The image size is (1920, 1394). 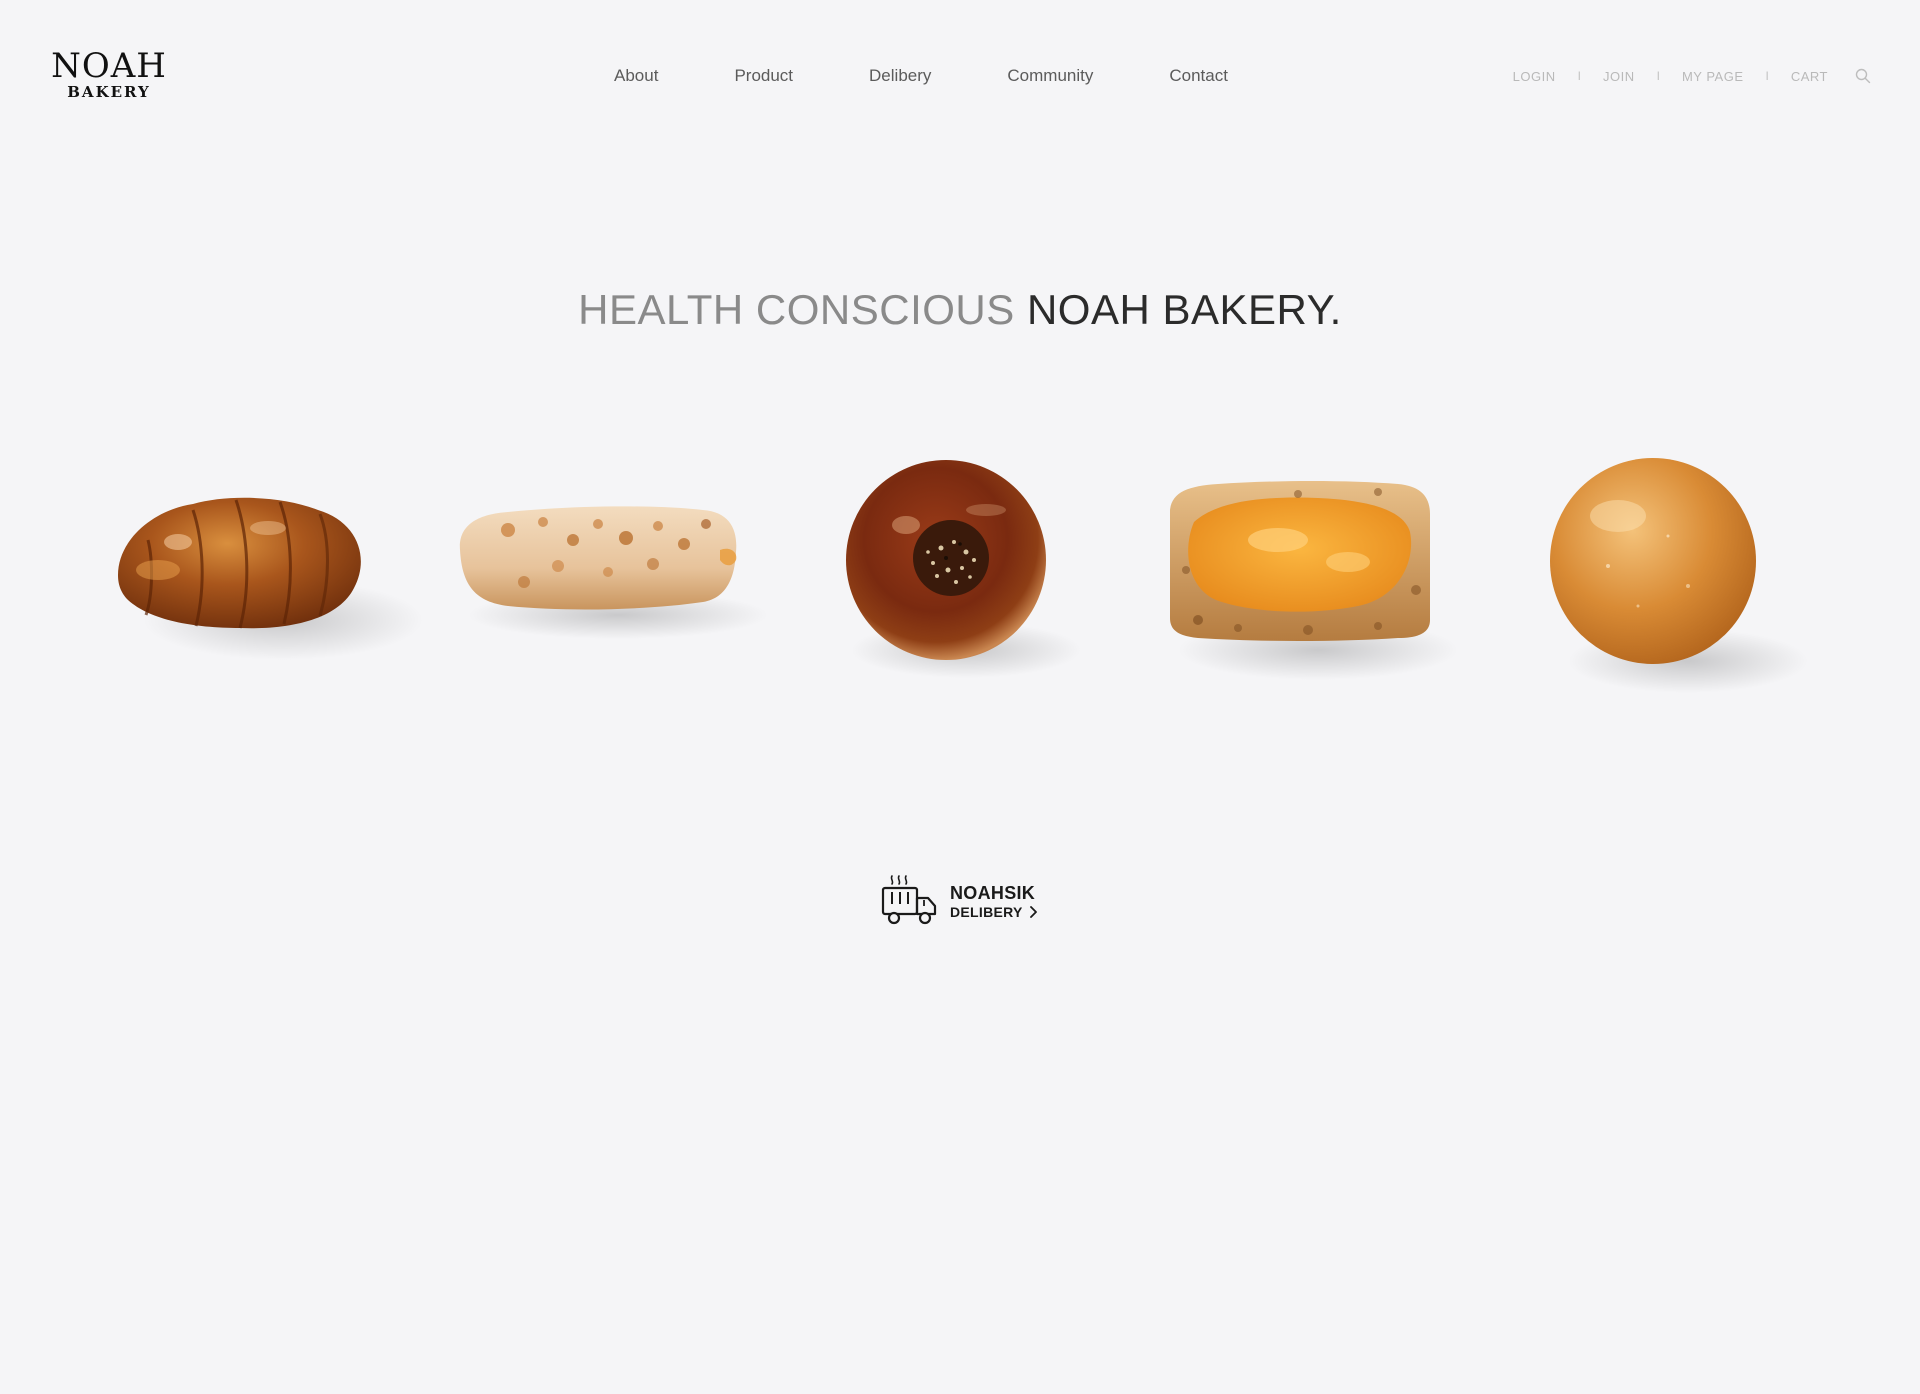 What do you see at coordinates (109, 92) in the screenshot?
I see `logo-sub-text: BAKERY` at bounding box center [109, 92].